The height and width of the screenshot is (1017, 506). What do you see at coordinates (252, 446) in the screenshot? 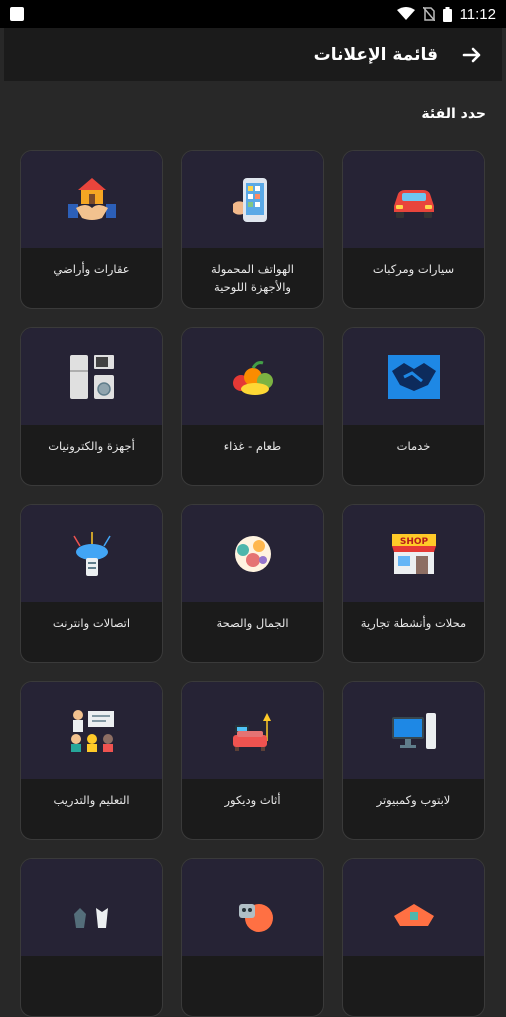
I see `category-label: طعام - غذاء` at bounding box center [252, 446].